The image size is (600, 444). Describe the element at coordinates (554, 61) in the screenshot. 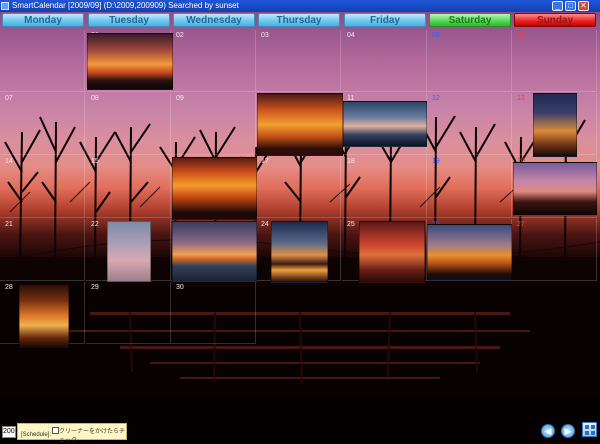

I see `day-cell: 06` at that location.